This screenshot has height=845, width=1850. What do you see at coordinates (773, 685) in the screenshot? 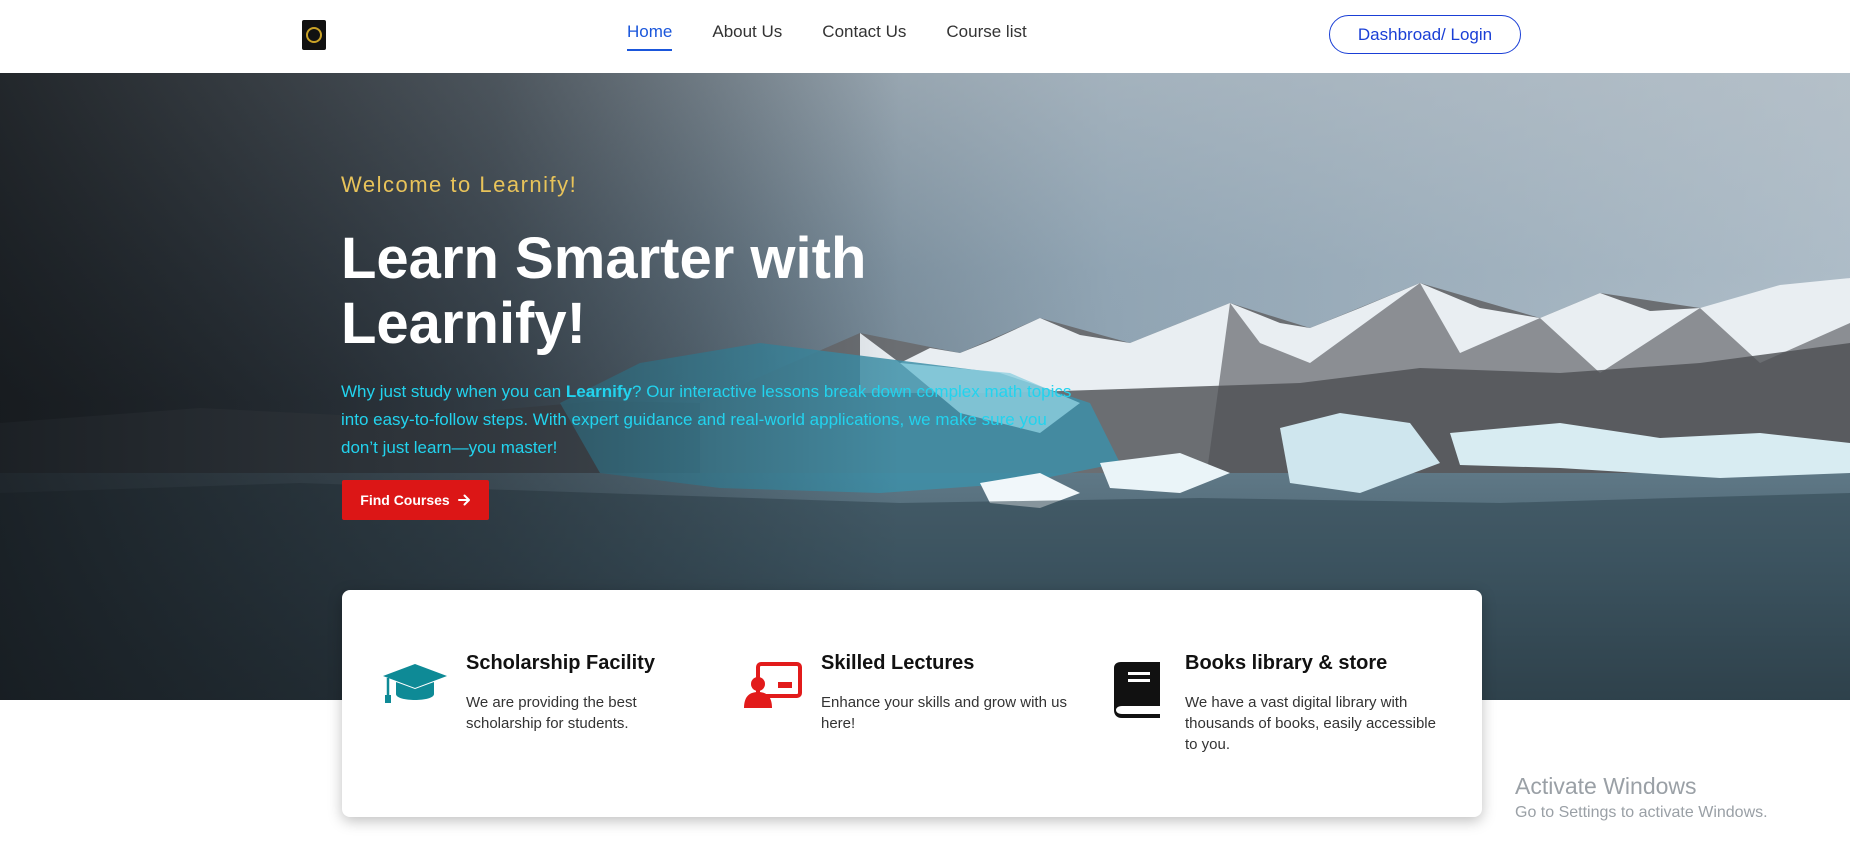
I see `presentation-board-icon` at bounding box center [773, 685].